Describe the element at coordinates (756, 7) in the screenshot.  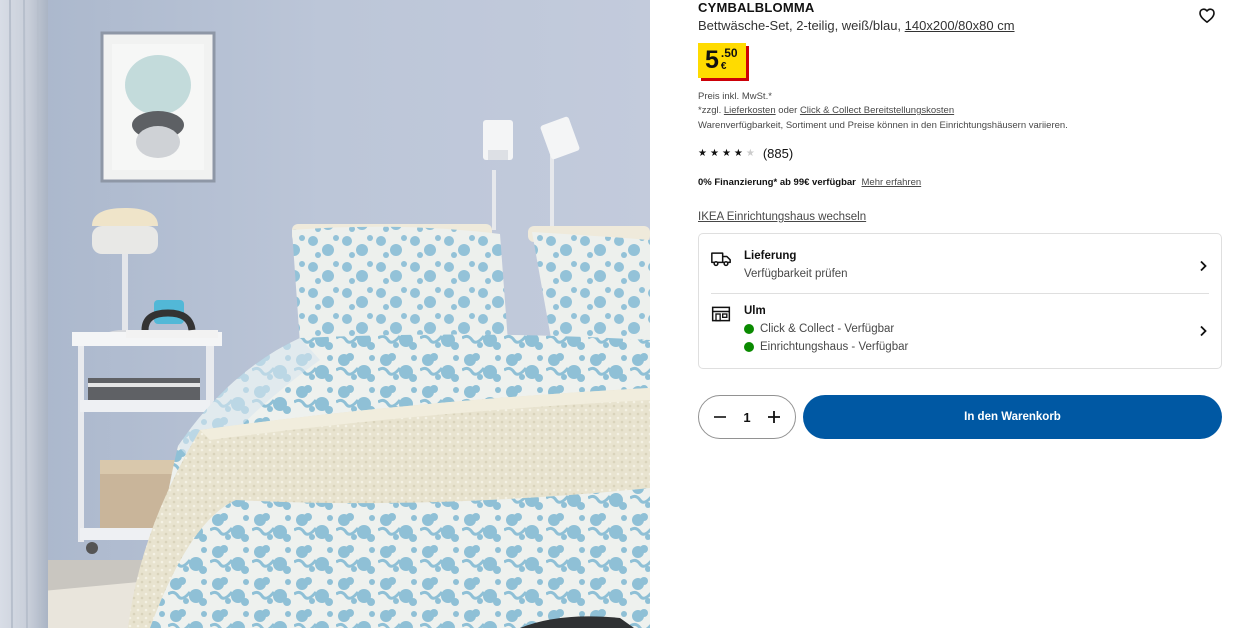
I see `product-name: CYMBALBLOMMA` at that location.